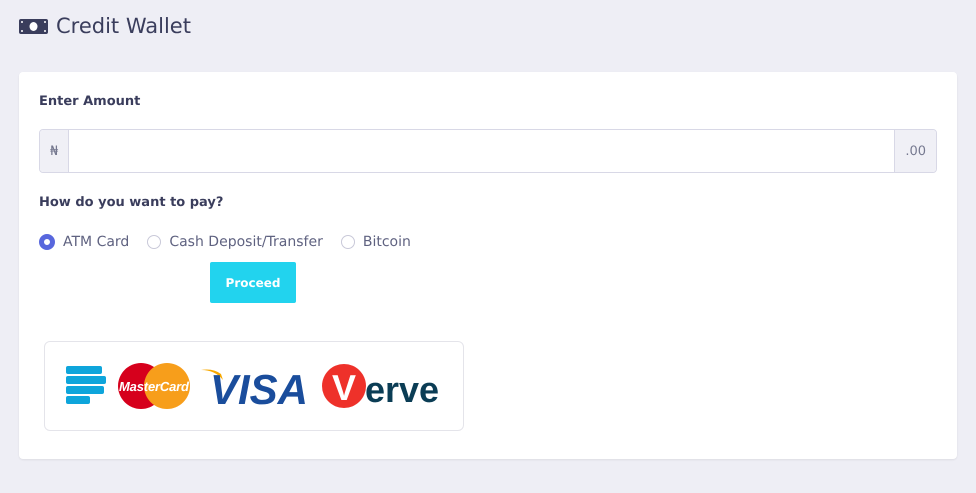 This screenshot has width=976, height=493. Describe the element at coordinates (96, 242) in the screenshot. I see `payment-option-label: ATM Card` at that location.